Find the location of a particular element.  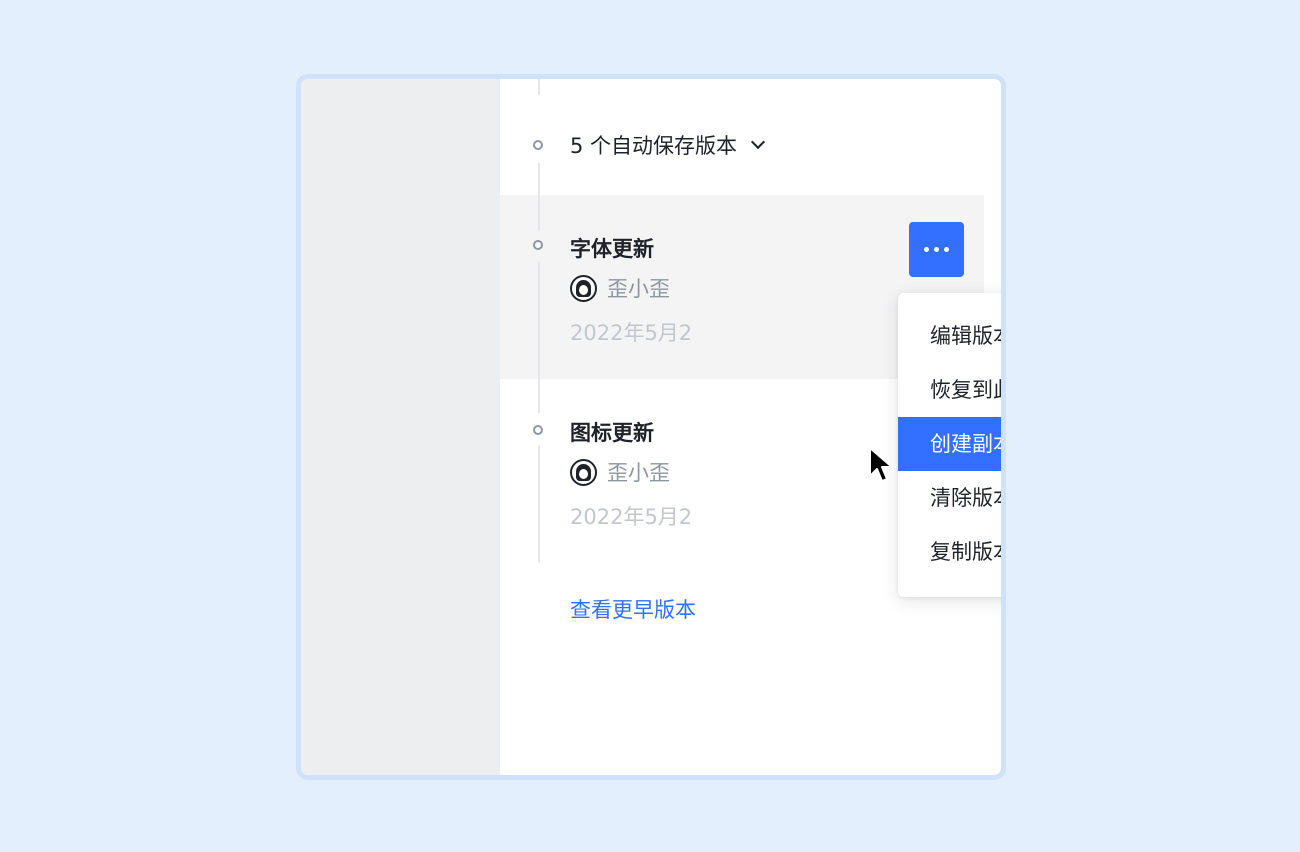

menu-item-clear-version-info: 清除版本信息 is located at coordinates (949, 498).